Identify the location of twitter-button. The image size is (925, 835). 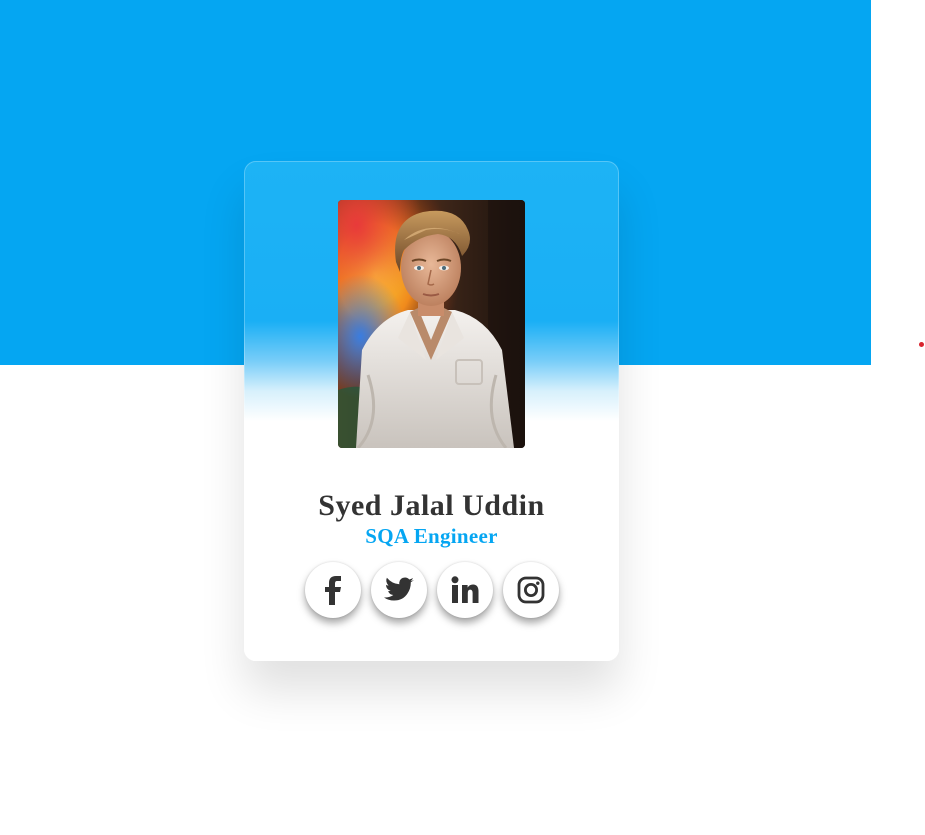
(398, 590).